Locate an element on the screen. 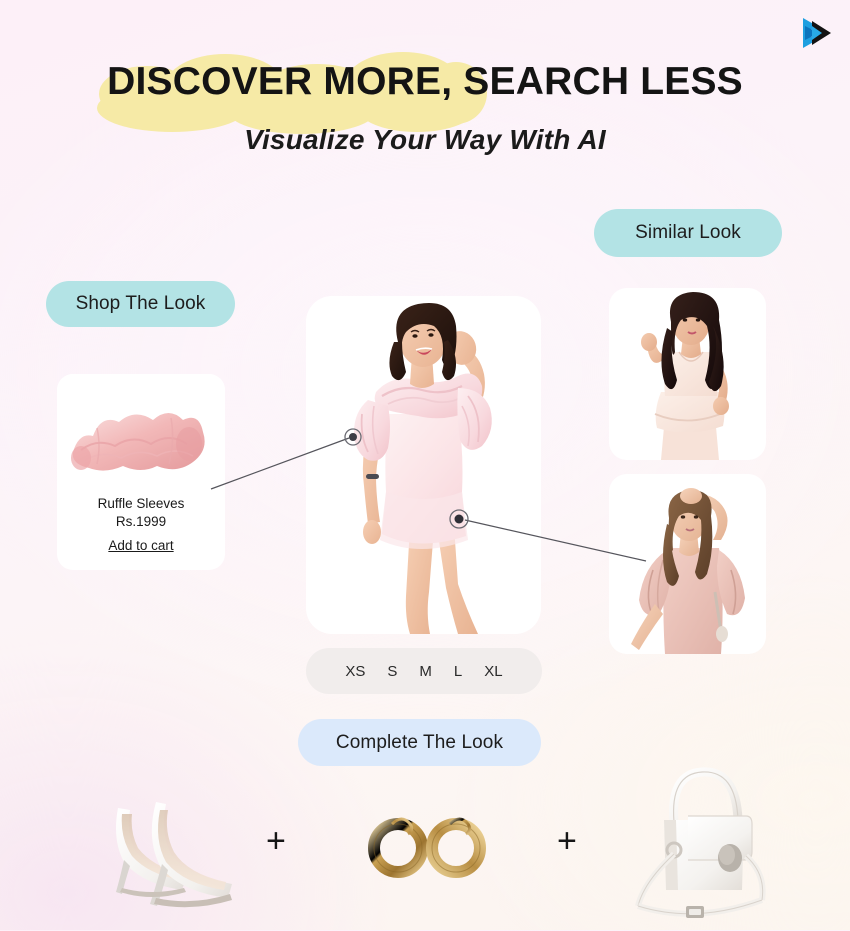  headline-block: DISCOVER MORE, SEARCH LESS is located at coordinates (425, 93).